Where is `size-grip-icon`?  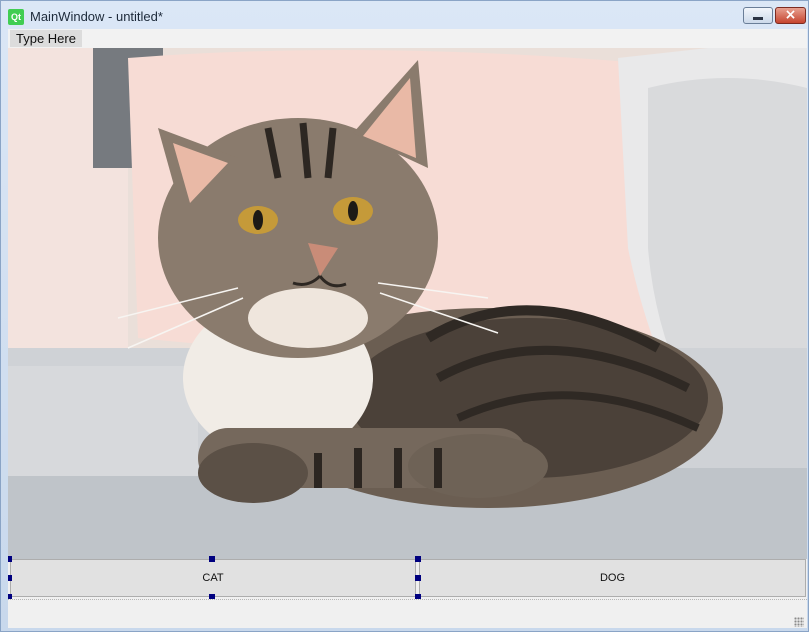
size-grip-icon is located at coordinates (799, 622).